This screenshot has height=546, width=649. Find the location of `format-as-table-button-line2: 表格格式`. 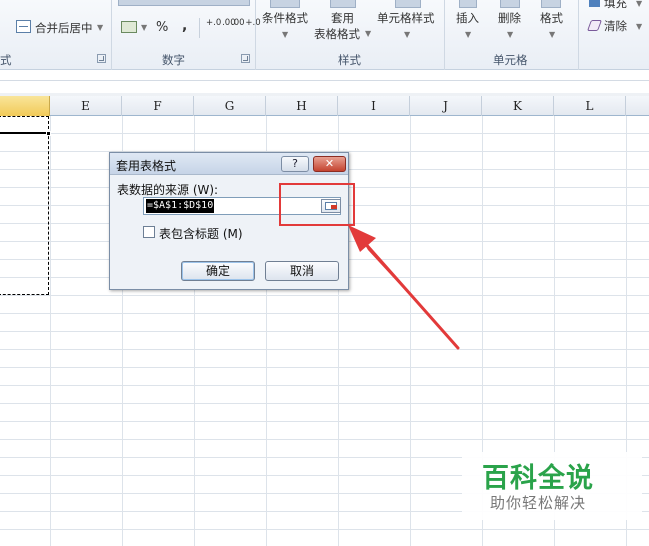

format-as-table-button-line2: 表格格式 is located at coordinates (337, 34).